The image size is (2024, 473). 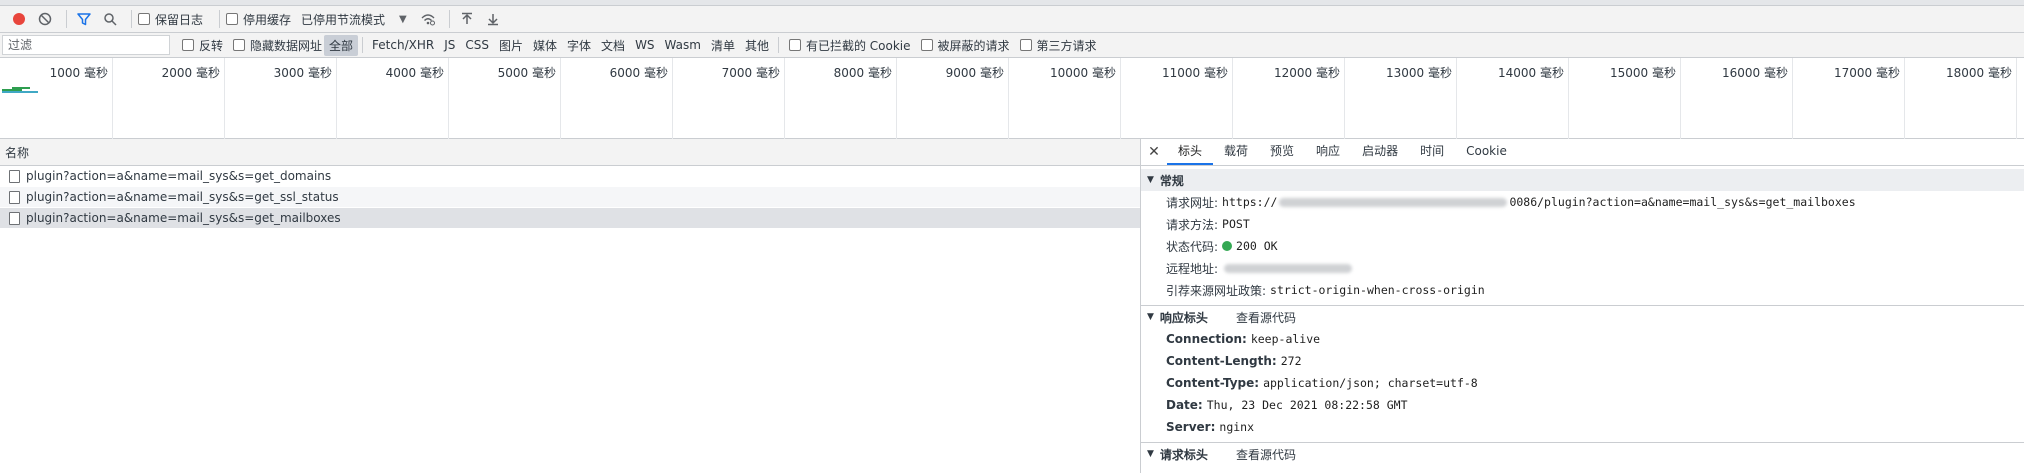 What do you see at coordinates (1582, 246) in the screenshot?
I see `status-code-row: 状态代码: 200 OK` at bounding box center [1582, 246].